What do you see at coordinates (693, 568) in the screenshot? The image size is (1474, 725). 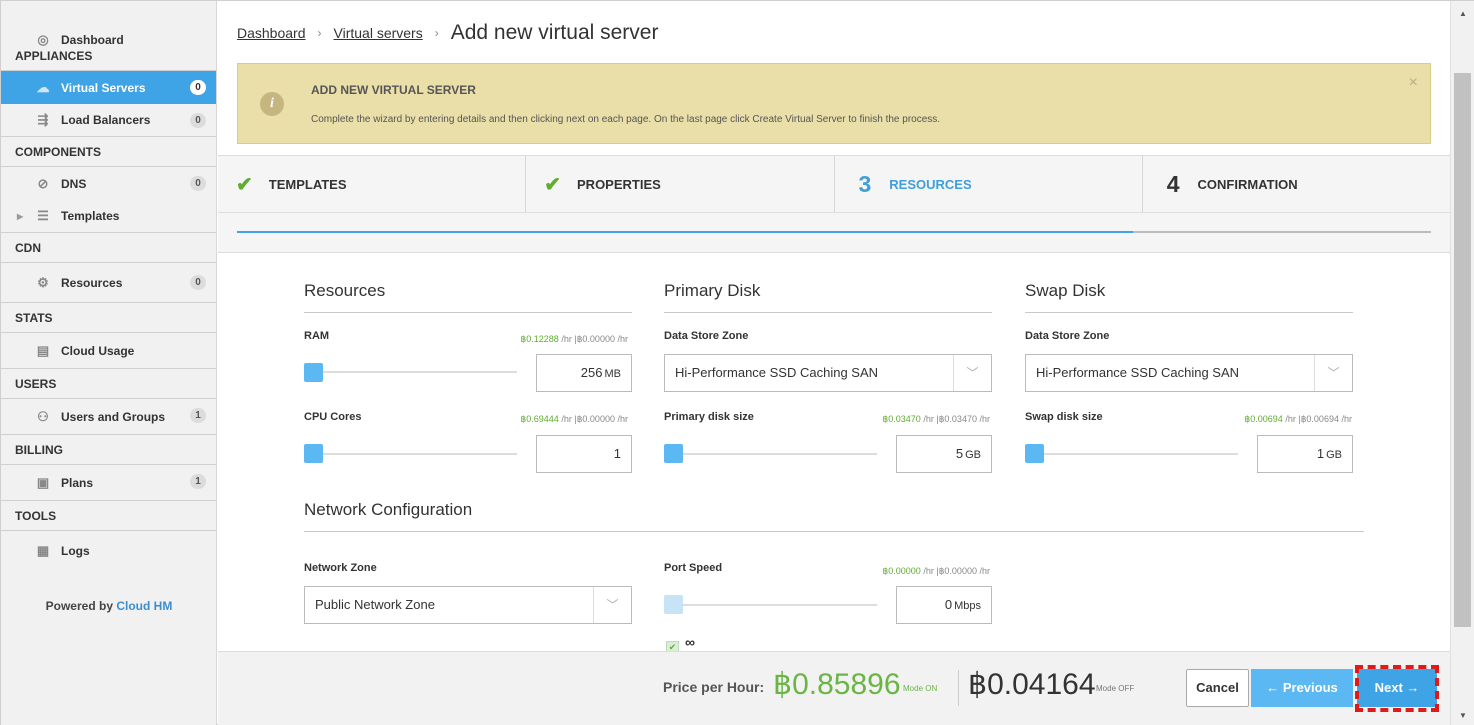 I see `port-speed-label: Port Speed` at bounding box center [693, 568].